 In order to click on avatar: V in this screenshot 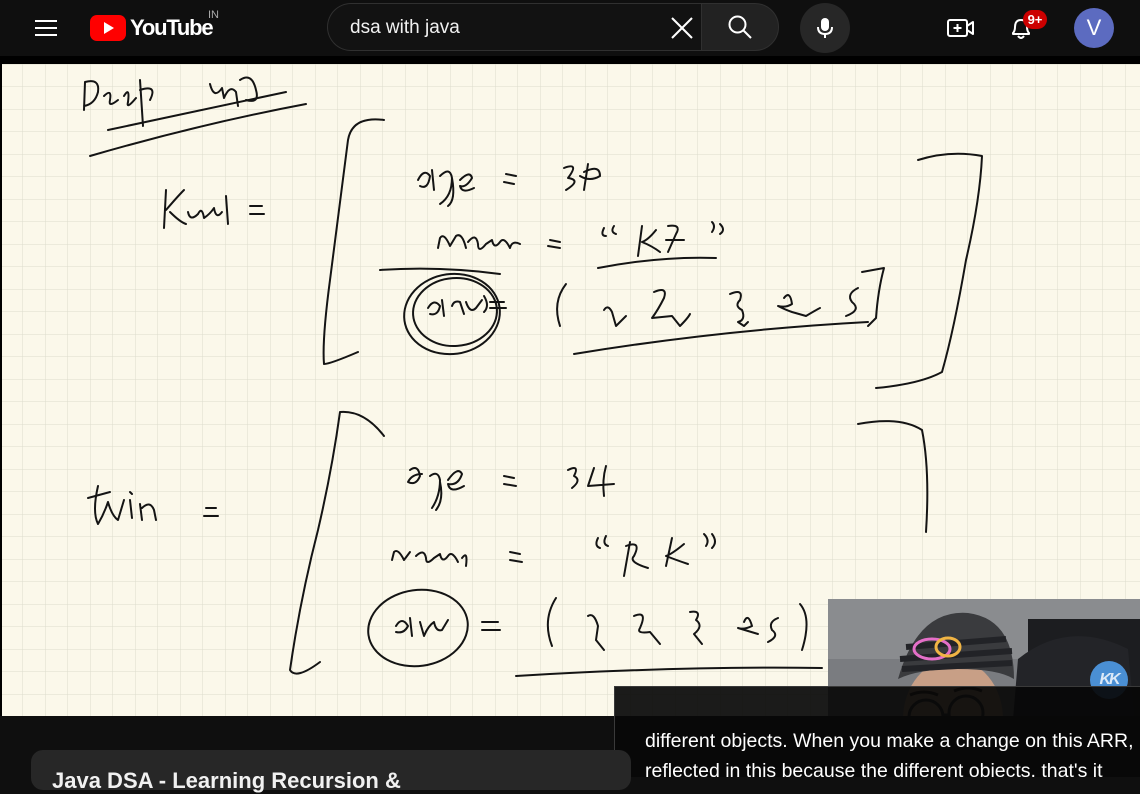, I will do `click(1094, 28)`.